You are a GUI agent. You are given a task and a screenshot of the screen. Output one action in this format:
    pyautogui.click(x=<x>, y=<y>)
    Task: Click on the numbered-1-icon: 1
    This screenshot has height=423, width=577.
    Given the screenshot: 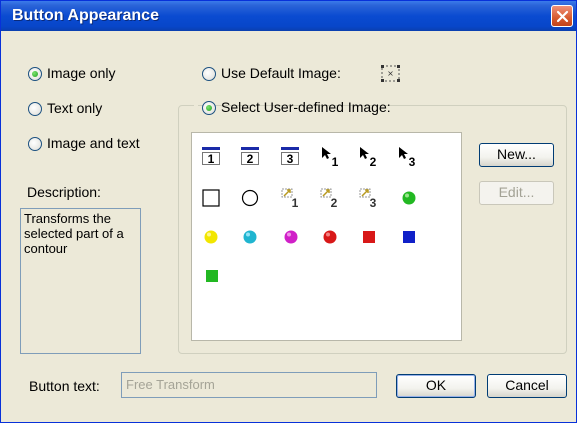 What is the action you would take?
    pyautogui.click(x=211, y=156)
    